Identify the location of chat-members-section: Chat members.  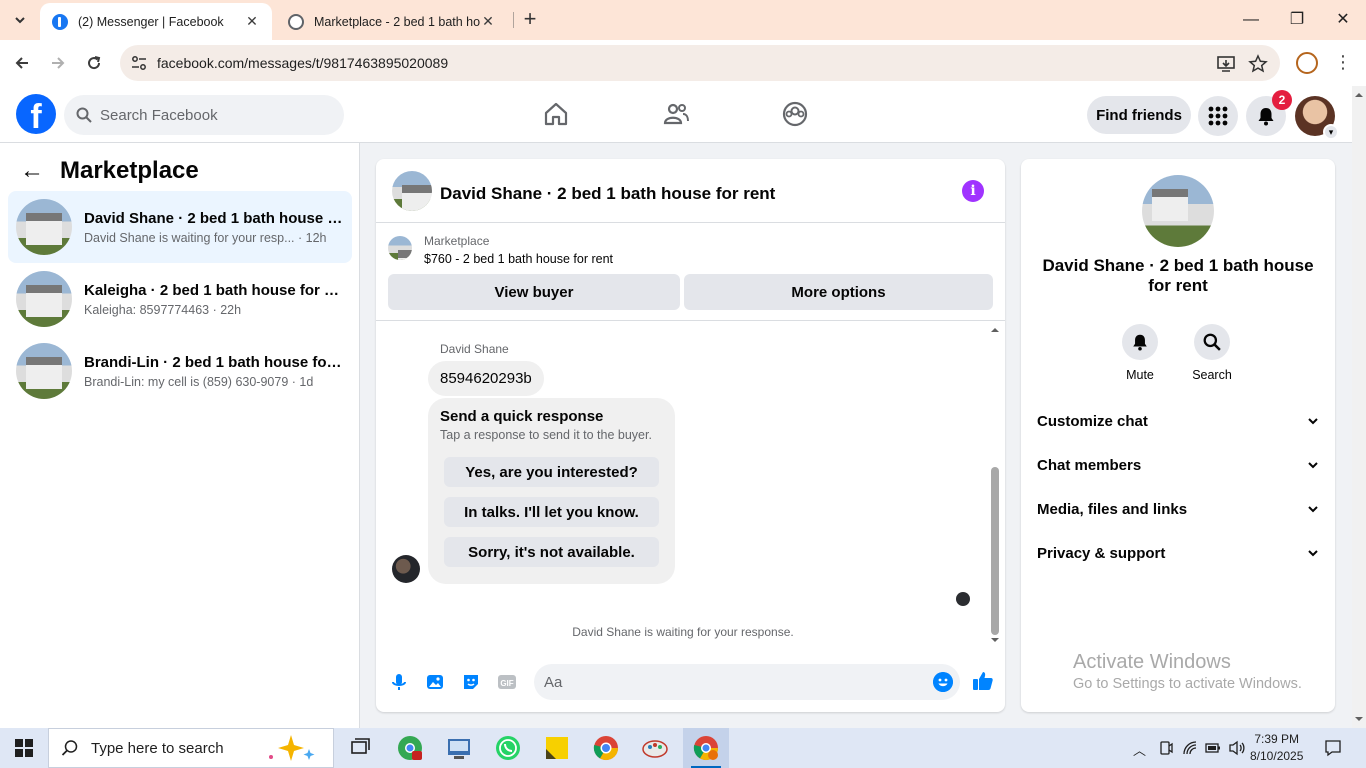
(1178, 465).